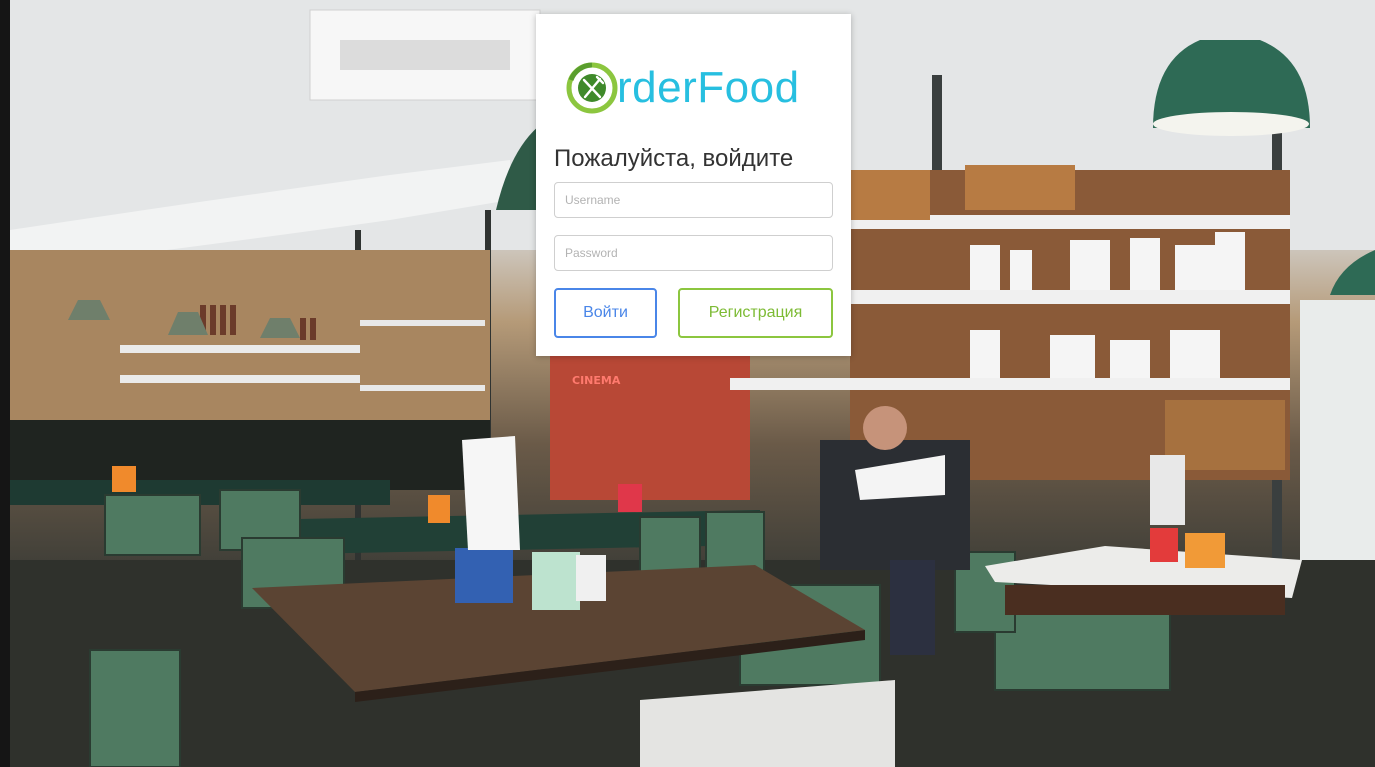 This screenshot has width=1375, height=767. What do you see at coordinates (596, 380) in the screenshot?
I see `cinema-sign: CINEMA` at bounding box center [596, 380].